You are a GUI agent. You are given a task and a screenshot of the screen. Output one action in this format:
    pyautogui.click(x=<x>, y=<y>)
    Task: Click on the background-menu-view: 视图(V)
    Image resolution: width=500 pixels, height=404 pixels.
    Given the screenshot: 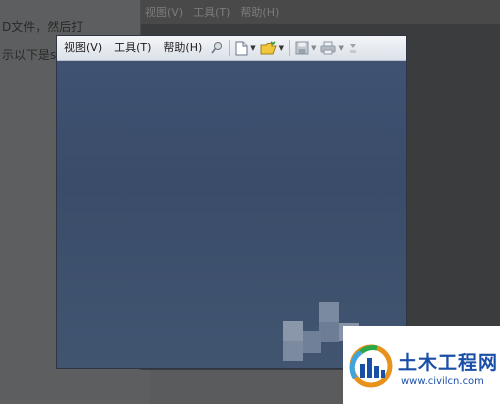 What is the action you would take?
    pyautogui.click(x=164, y=12)
    